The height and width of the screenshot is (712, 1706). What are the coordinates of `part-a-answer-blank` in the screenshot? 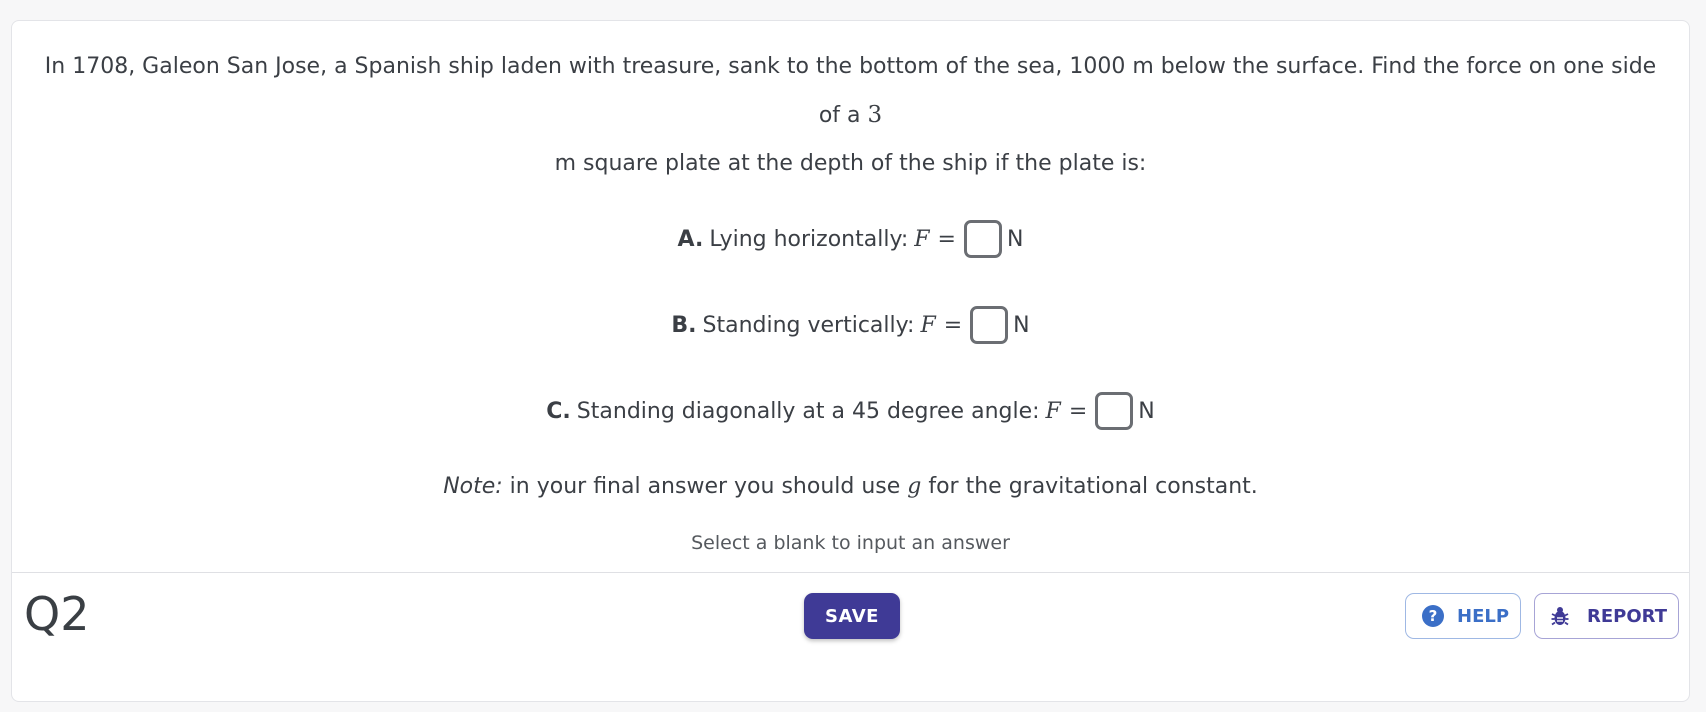 It's located at (982, 239).